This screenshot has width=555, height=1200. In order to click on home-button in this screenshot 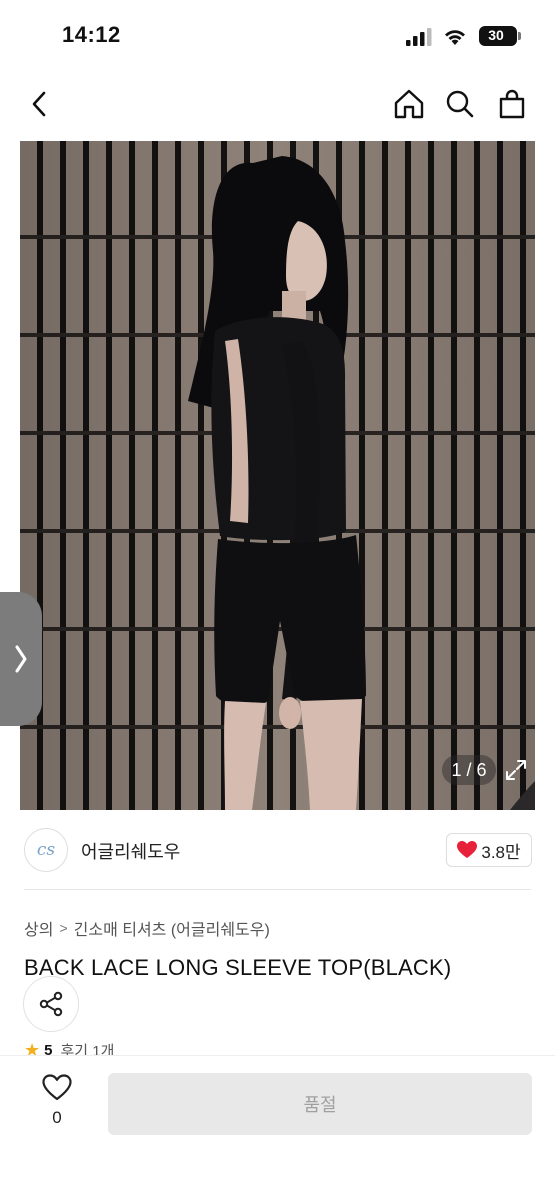, I will do `click(409, 104)`.